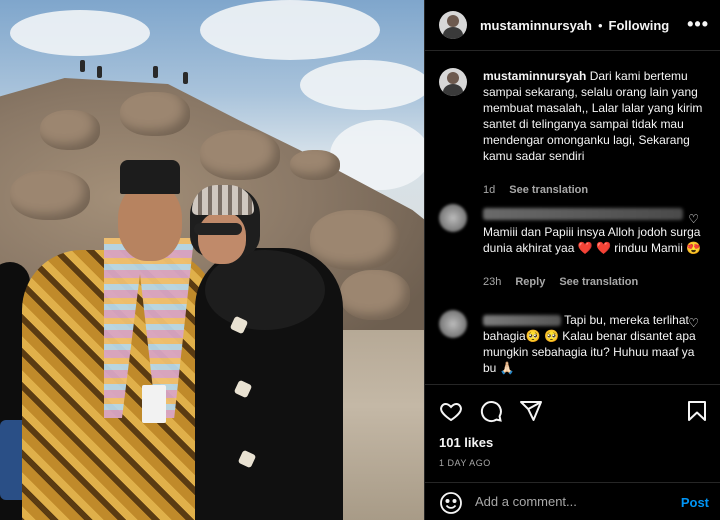 The height and width of the screenshot is (520, 720). I want to click on comment-age: 23h, so click(492, 282).